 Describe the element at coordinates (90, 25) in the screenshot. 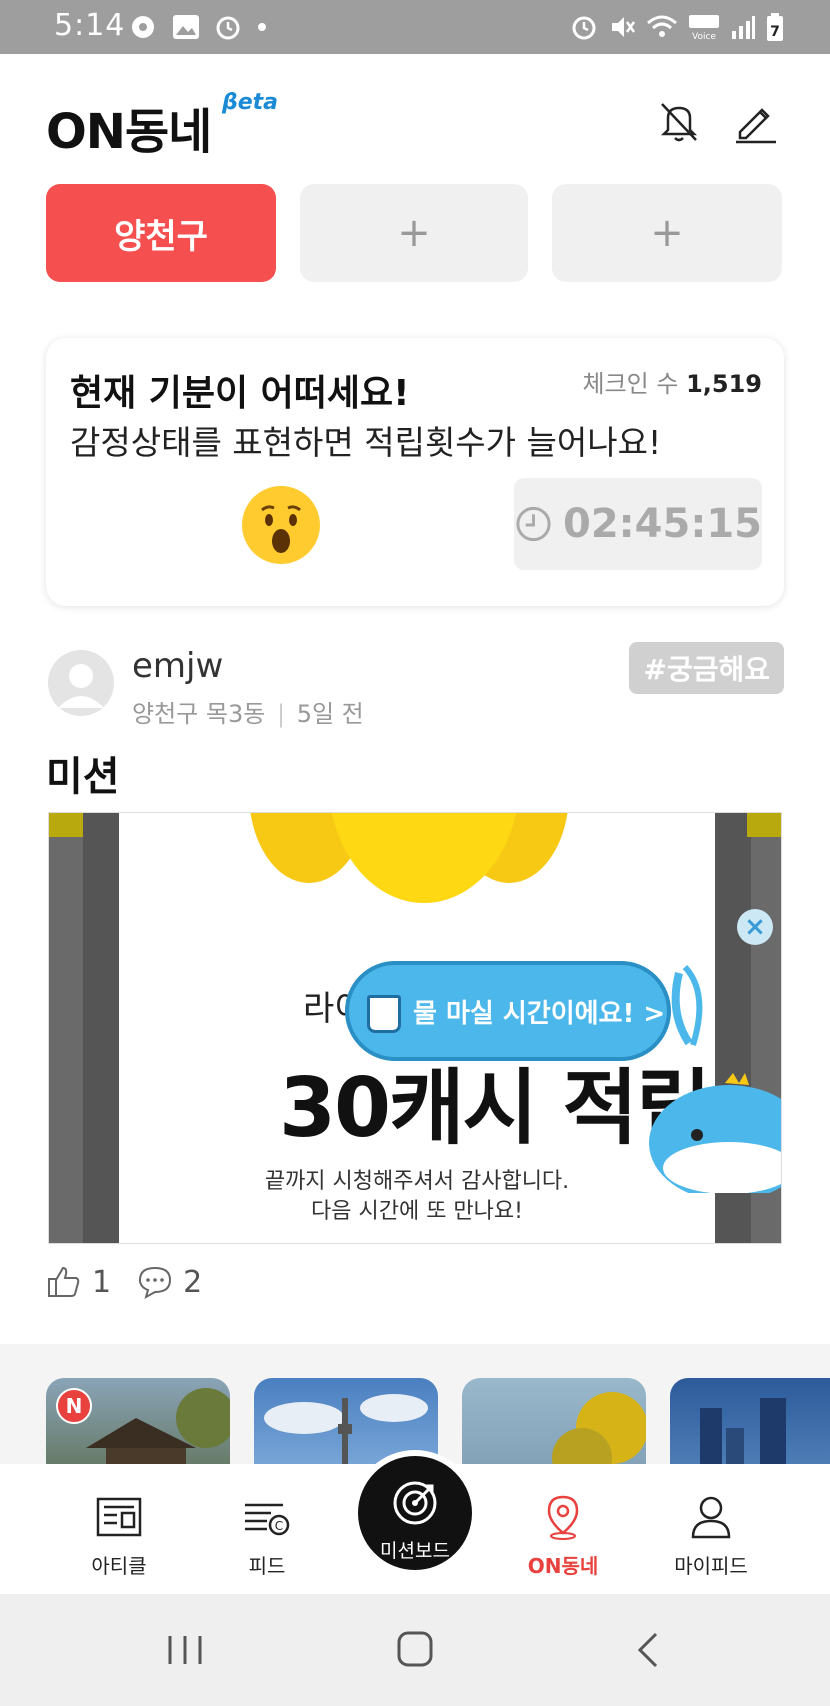

I see `status-time: 5:14` at that location.